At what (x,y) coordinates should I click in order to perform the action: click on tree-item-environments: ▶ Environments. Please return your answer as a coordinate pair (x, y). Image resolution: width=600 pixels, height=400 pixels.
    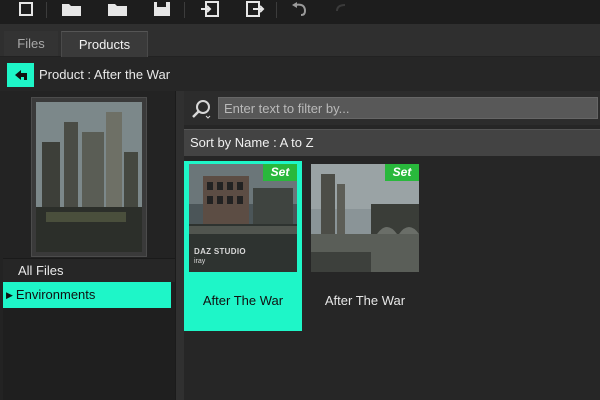
    Looking at the image, I should click on (87, 295).